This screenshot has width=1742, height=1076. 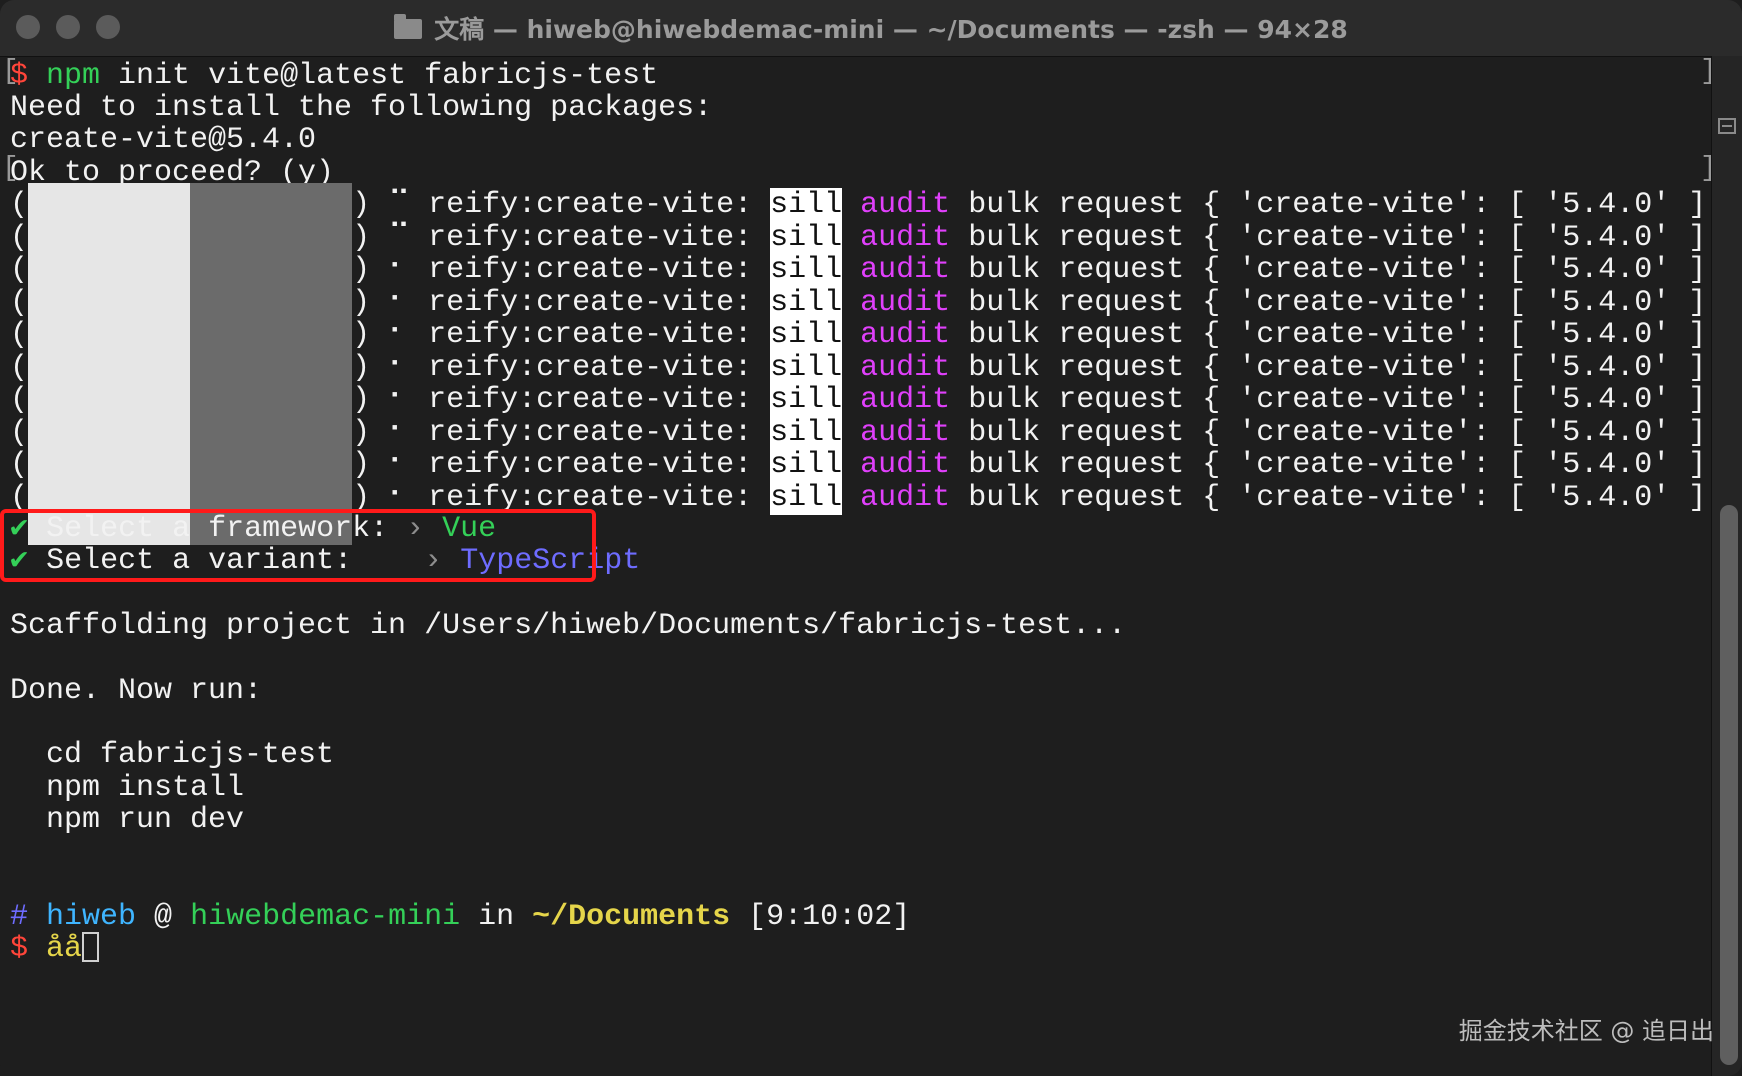 I want to click on next-command: npm run dev, so click(x=145, y=820).